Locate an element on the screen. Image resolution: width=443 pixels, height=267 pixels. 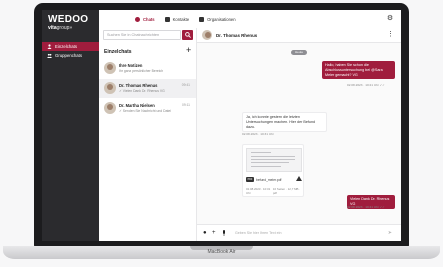
chat-list-title: Einzelchats is located at coordinates (118, 52).